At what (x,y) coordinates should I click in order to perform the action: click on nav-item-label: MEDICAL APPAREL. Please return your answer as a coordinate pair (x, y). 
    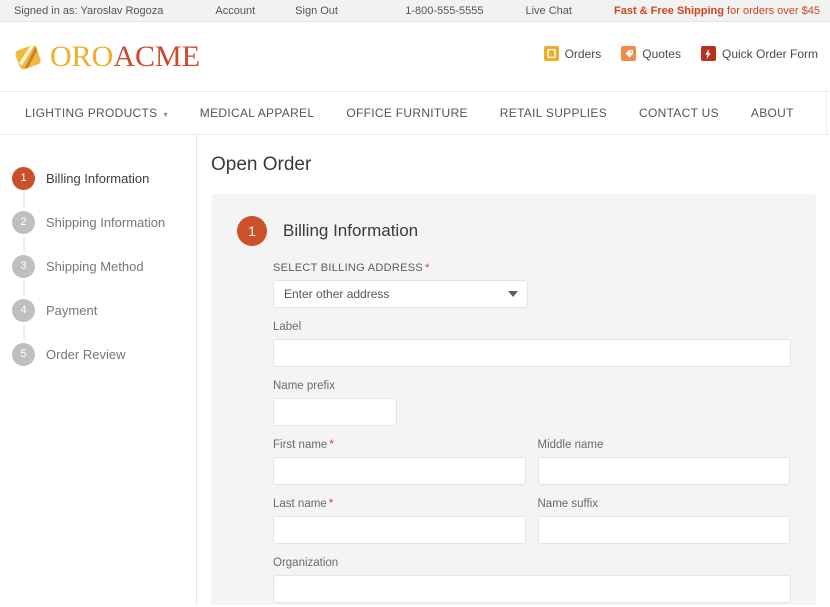
    Looking at the image, I should click on (257, 113).